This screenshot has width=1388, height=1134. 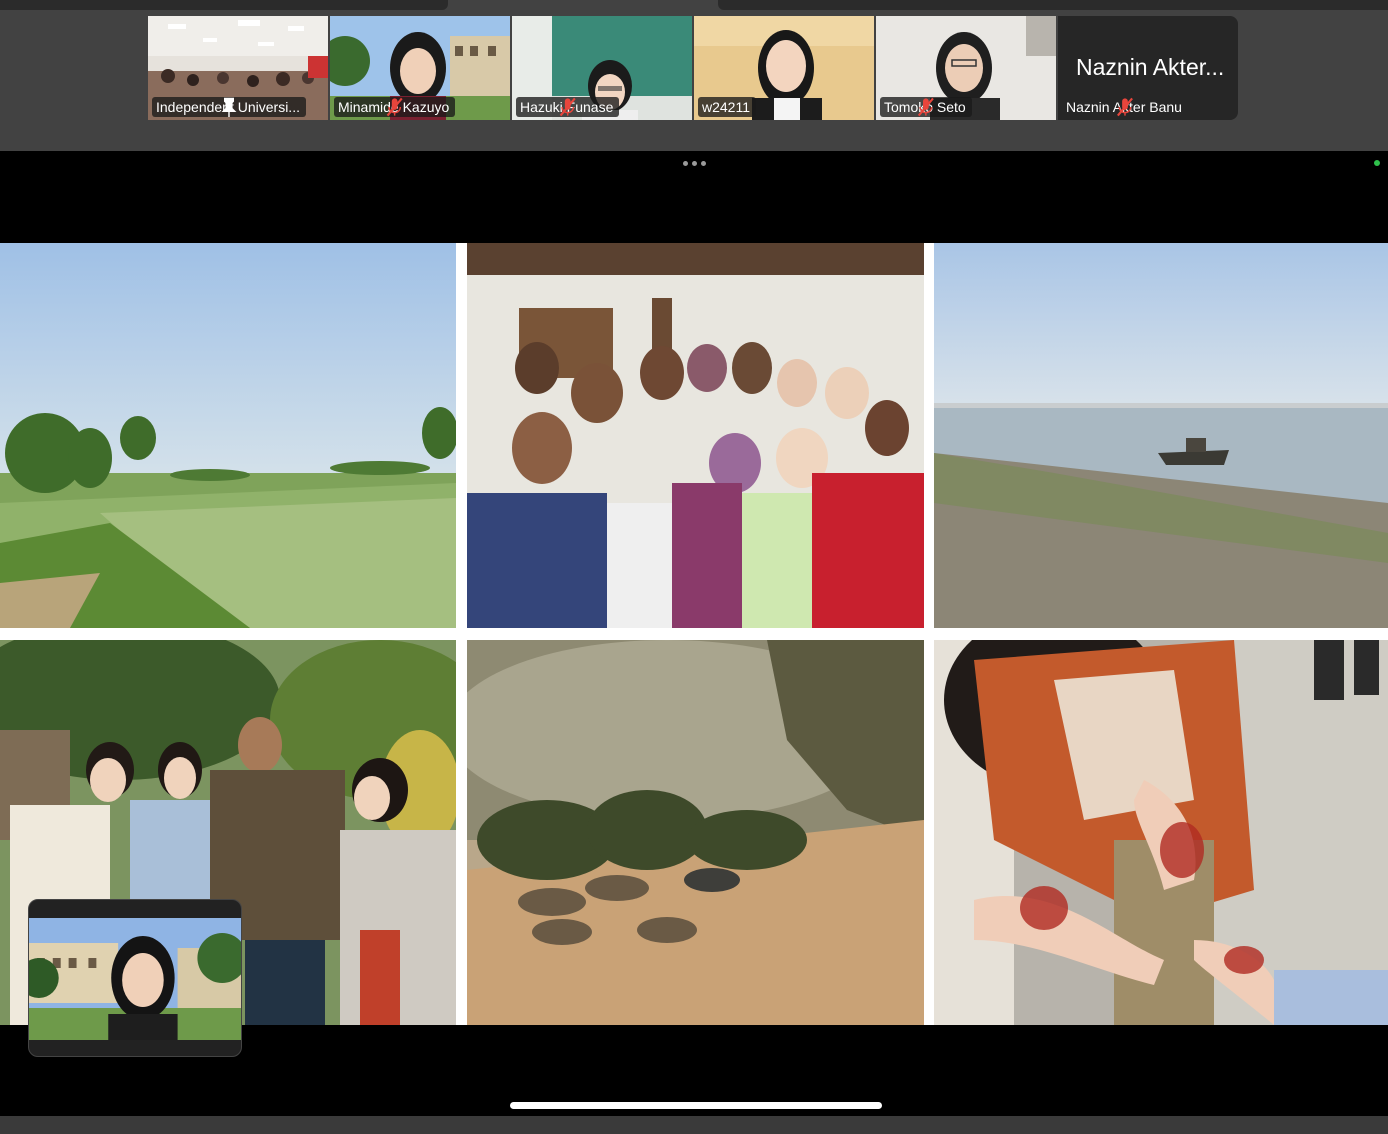 I want to click on photo-group-selfie, so click(x=695, y=435).